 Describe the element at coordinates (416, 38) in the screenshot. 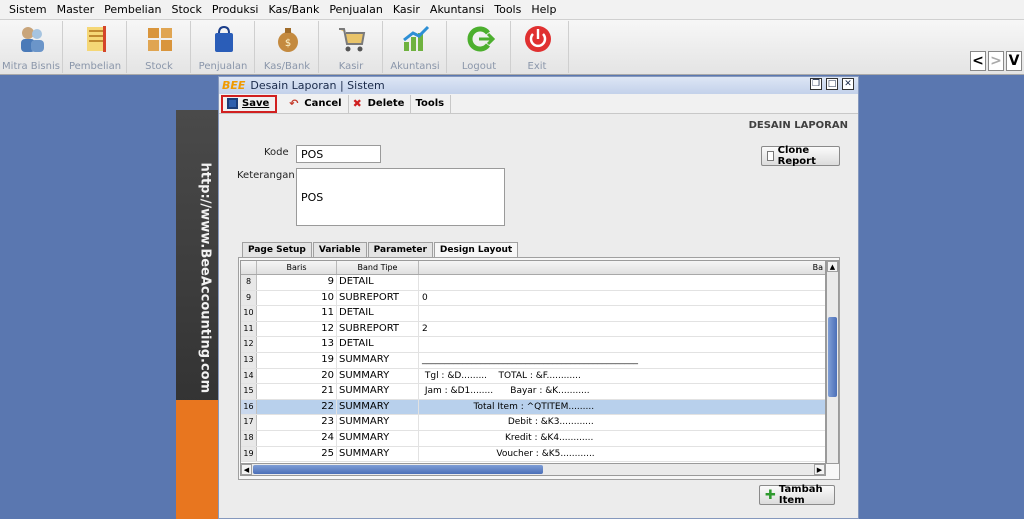

I see `chart-up-icon` at that location.